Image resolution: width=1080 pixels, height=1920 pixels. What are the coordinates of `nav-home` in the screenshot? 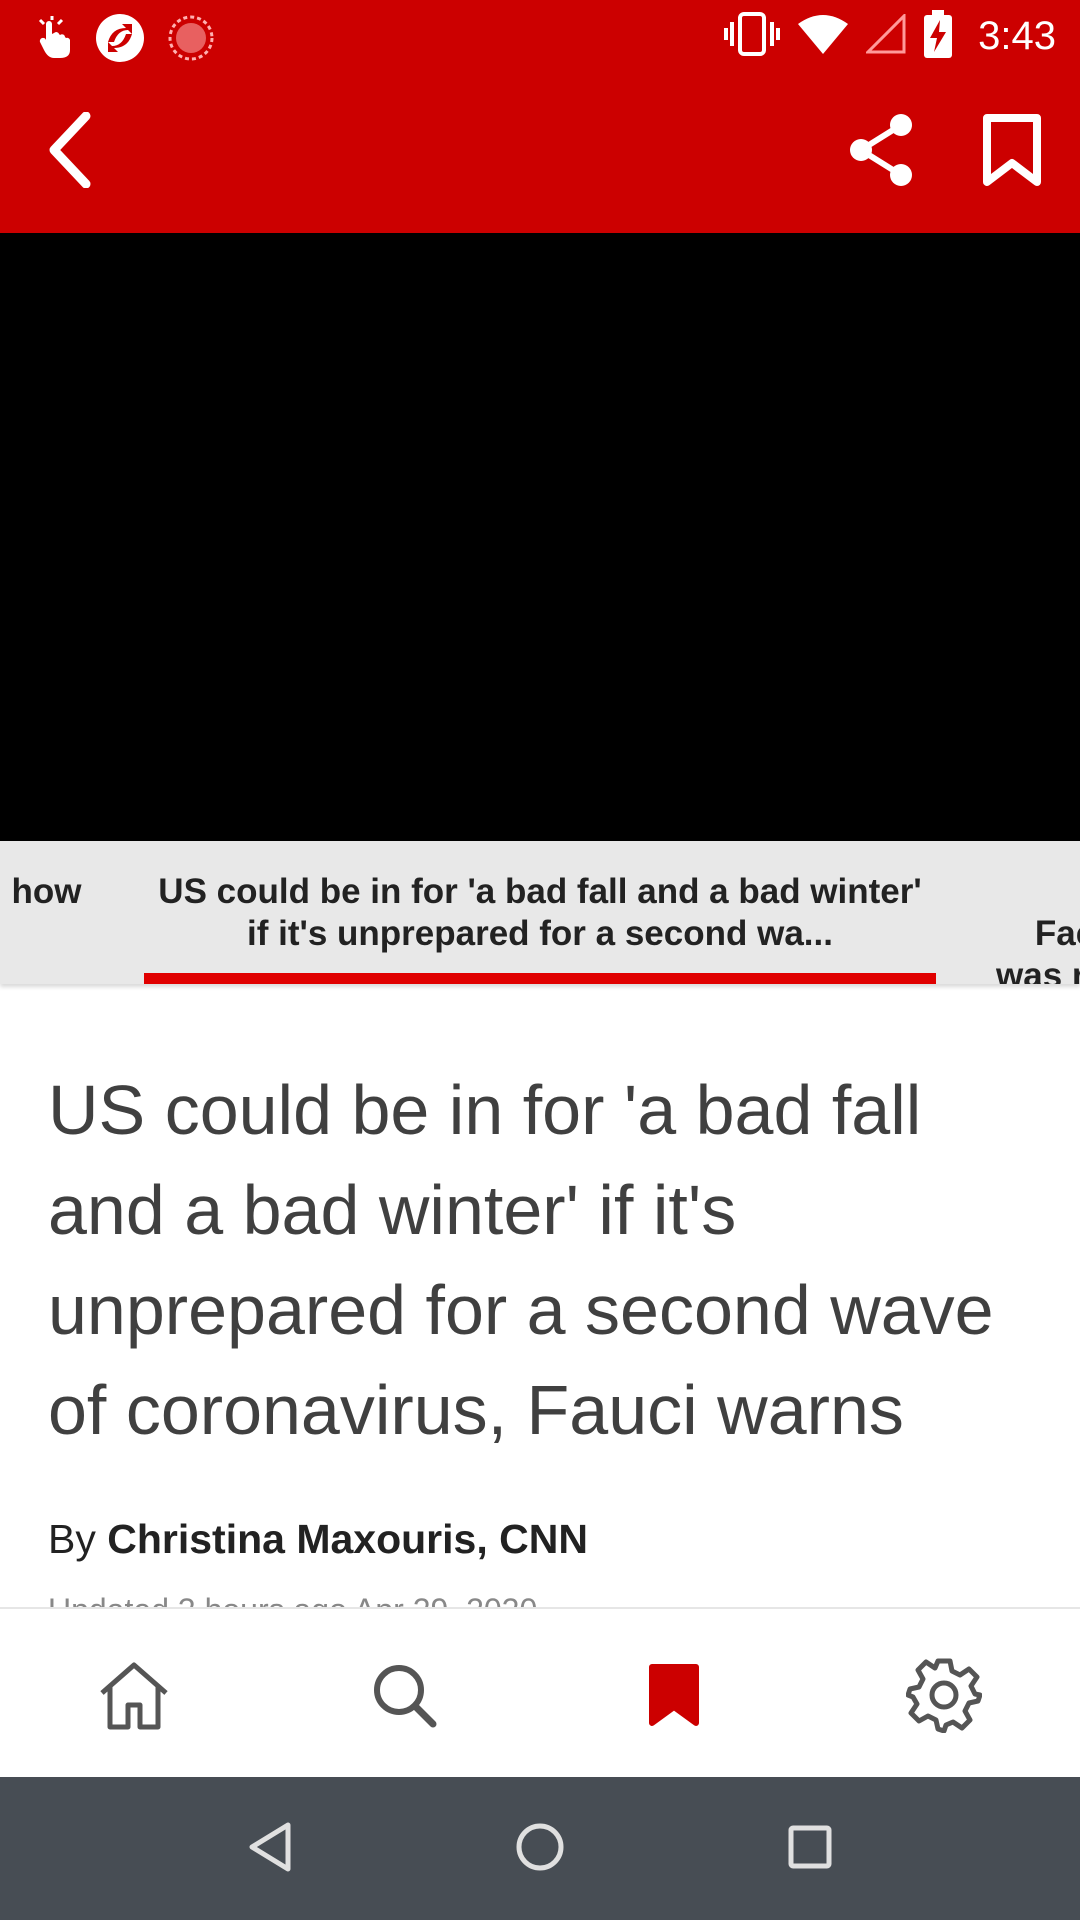 It's located at (134, 1697).